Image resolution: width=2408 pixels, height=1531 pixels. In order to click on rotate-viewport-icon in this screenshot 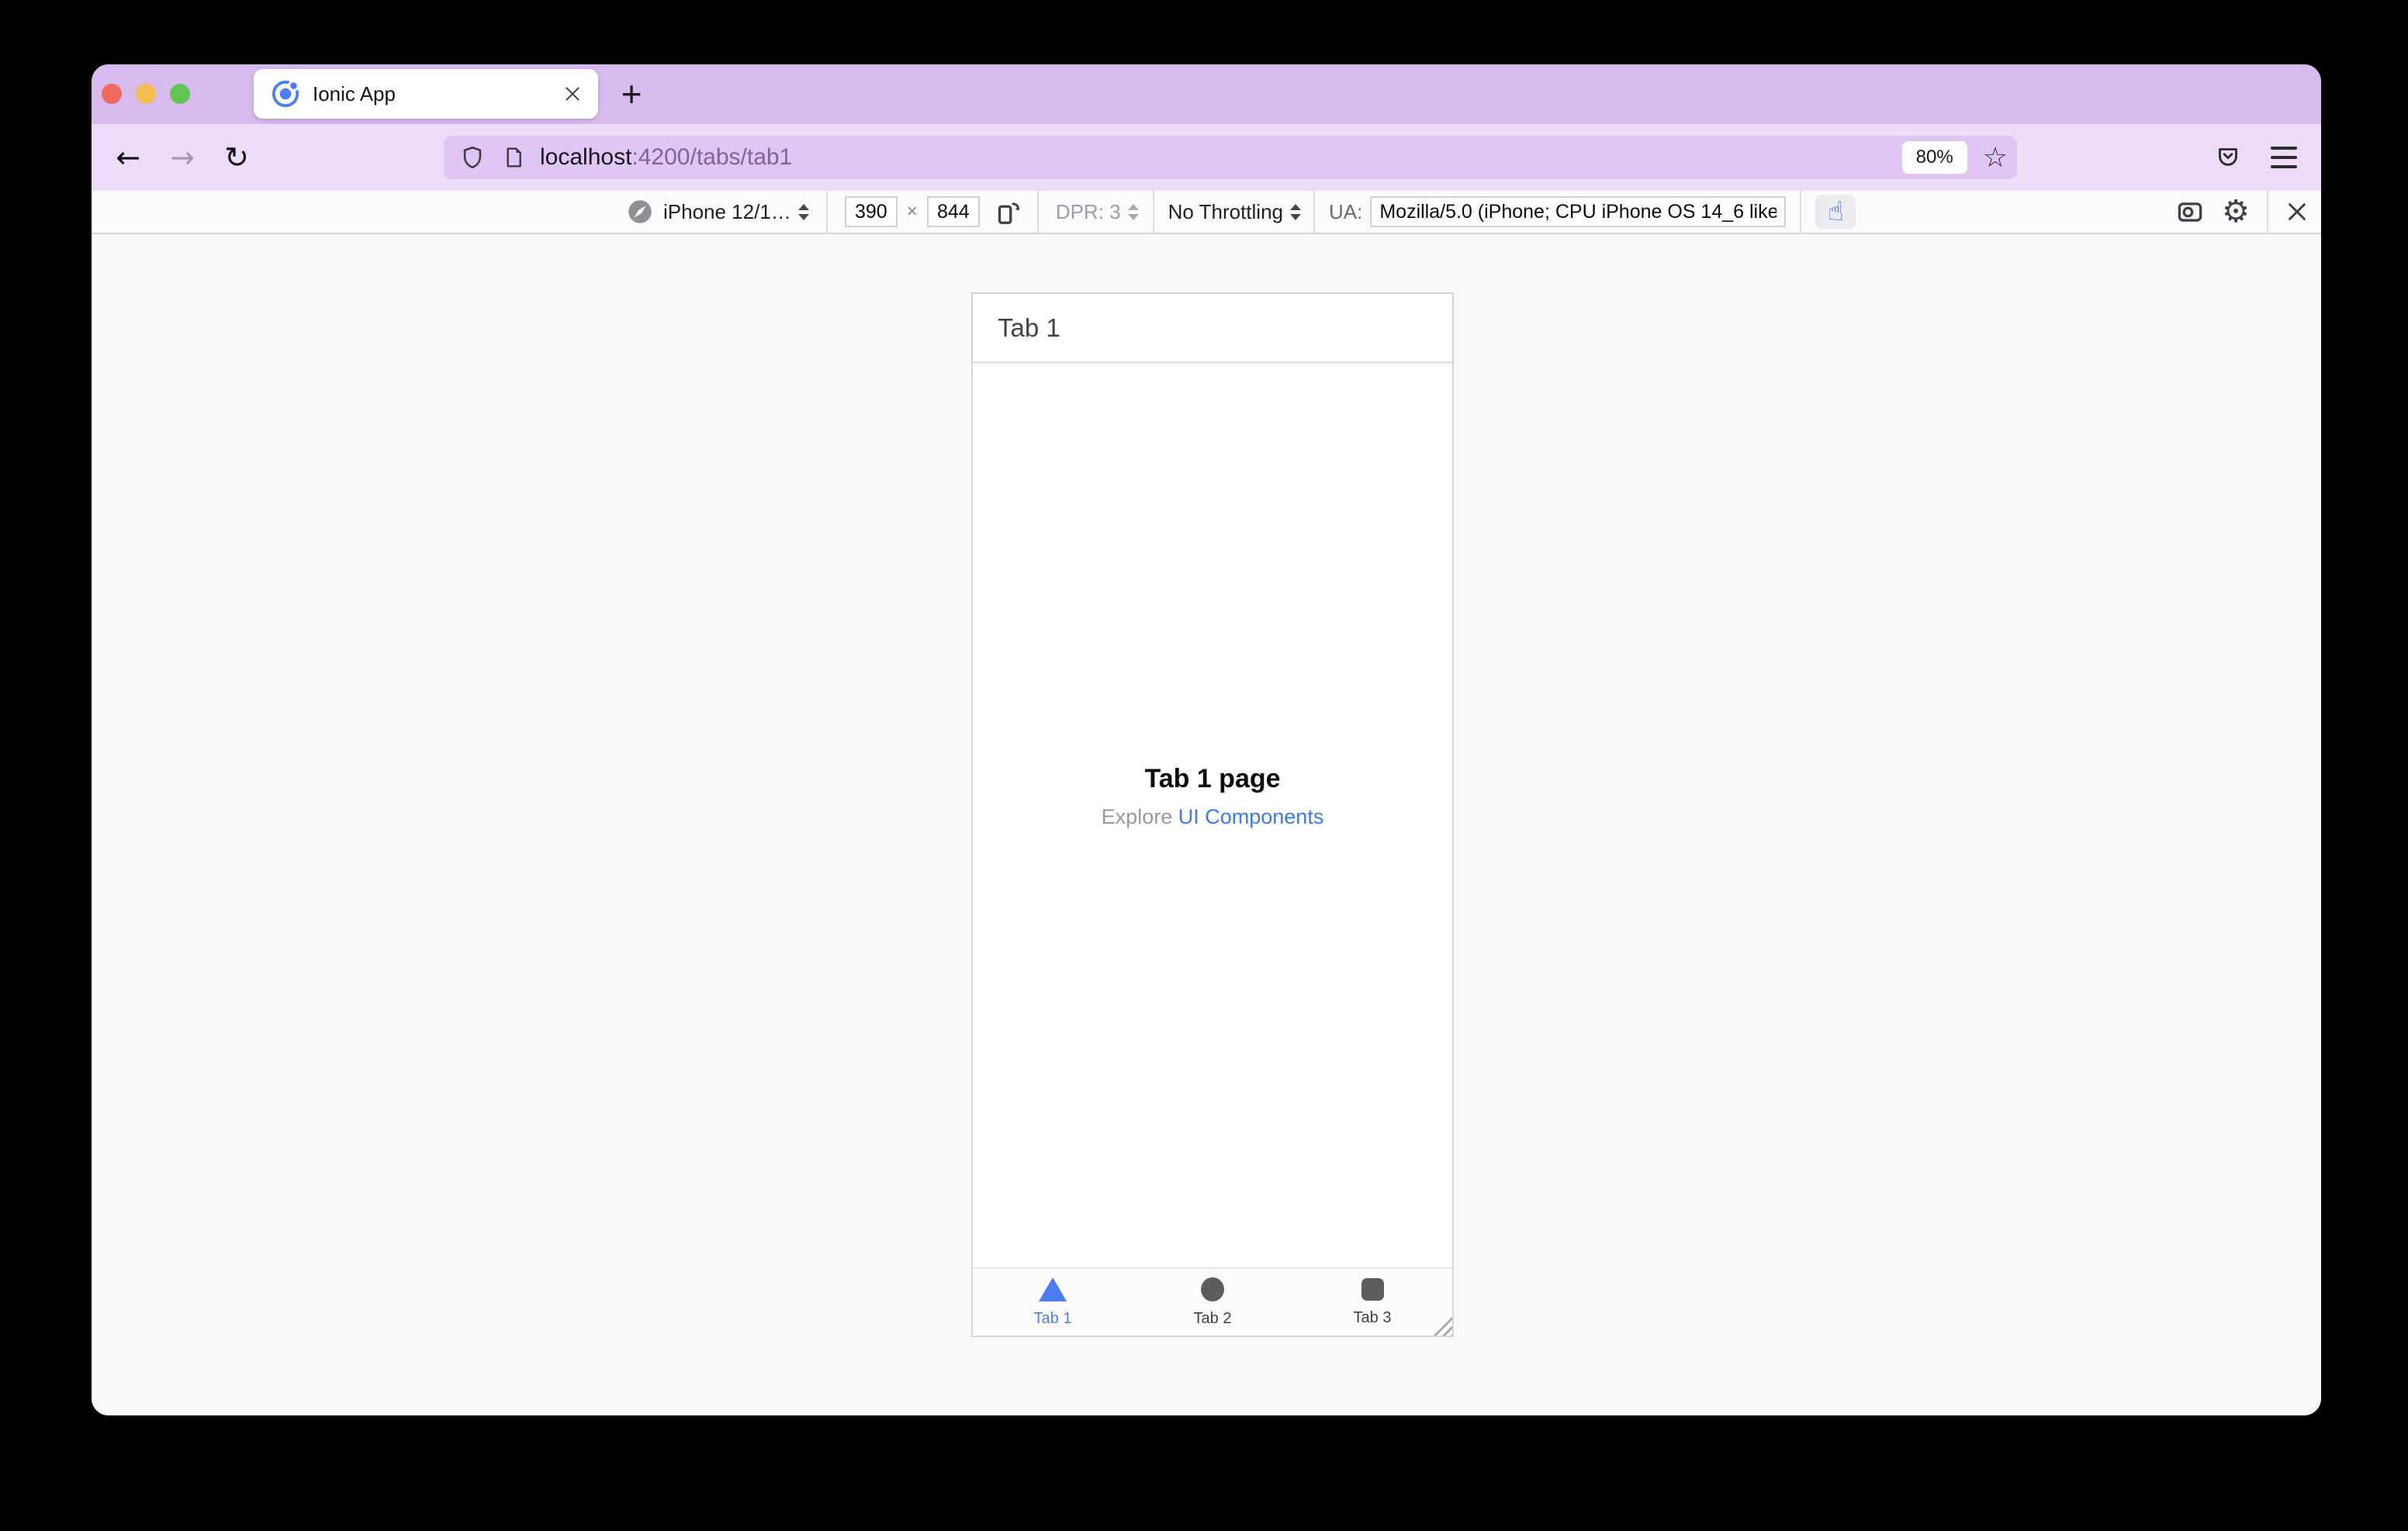, I will do `click(1008, 212)`.